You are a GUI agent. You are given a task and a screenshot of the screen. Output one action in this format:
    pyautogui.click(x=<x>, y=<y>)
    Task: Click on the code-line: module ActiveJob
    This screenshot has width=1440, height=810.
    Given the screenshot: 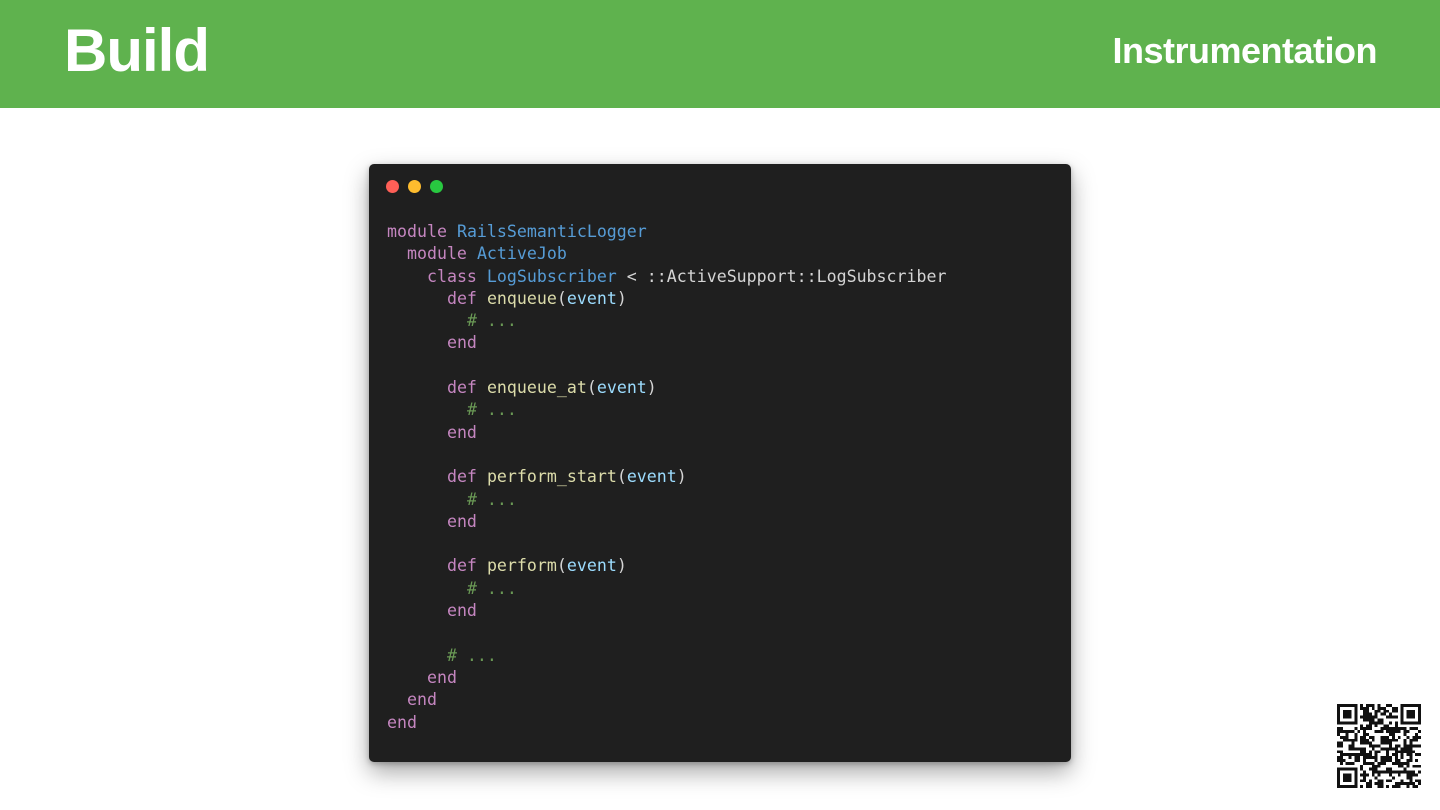 What is the action you would take?
    pyautogui.click(x=666, y=254)
    